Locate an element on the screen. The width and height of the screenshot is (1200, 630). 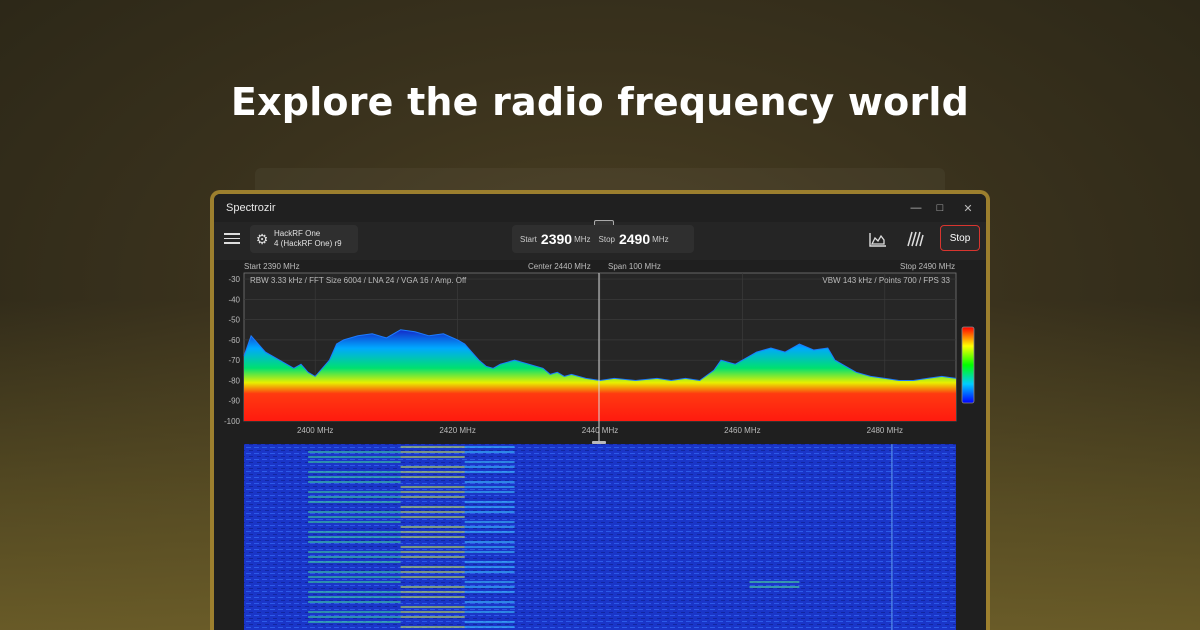
device-selector: ⚙ HackRF One 4 (HackRF One) r9 is located at coordinates (304, 239).